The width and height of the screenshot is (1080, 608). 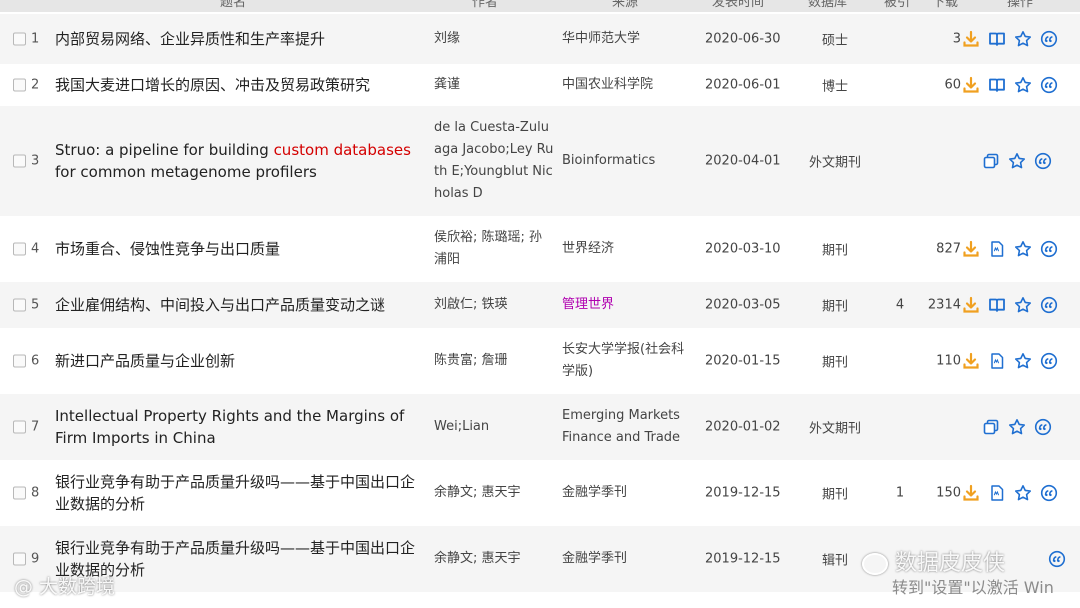 I want to click on row-author: 刘缘, so click(x=494, y=39).